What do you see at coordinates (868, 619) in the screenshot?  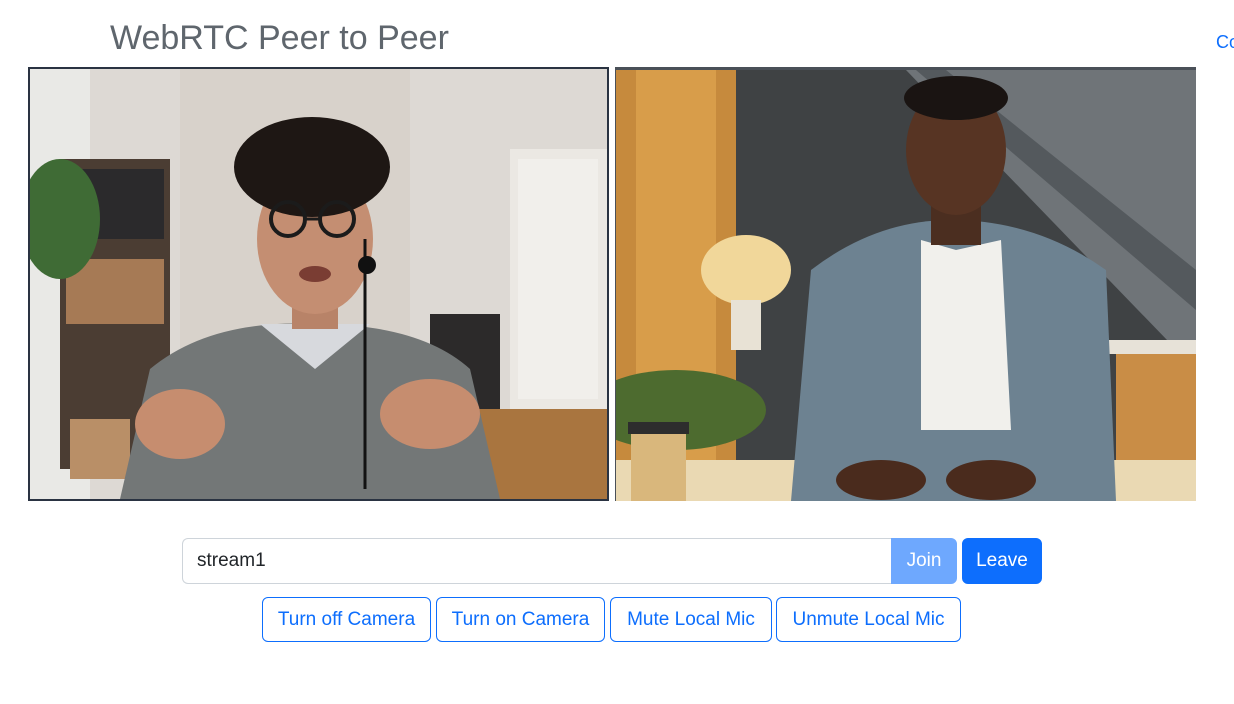 I see `unmute-local-mic-button: Unmute Local Mic` at bounding box center [868, 619].